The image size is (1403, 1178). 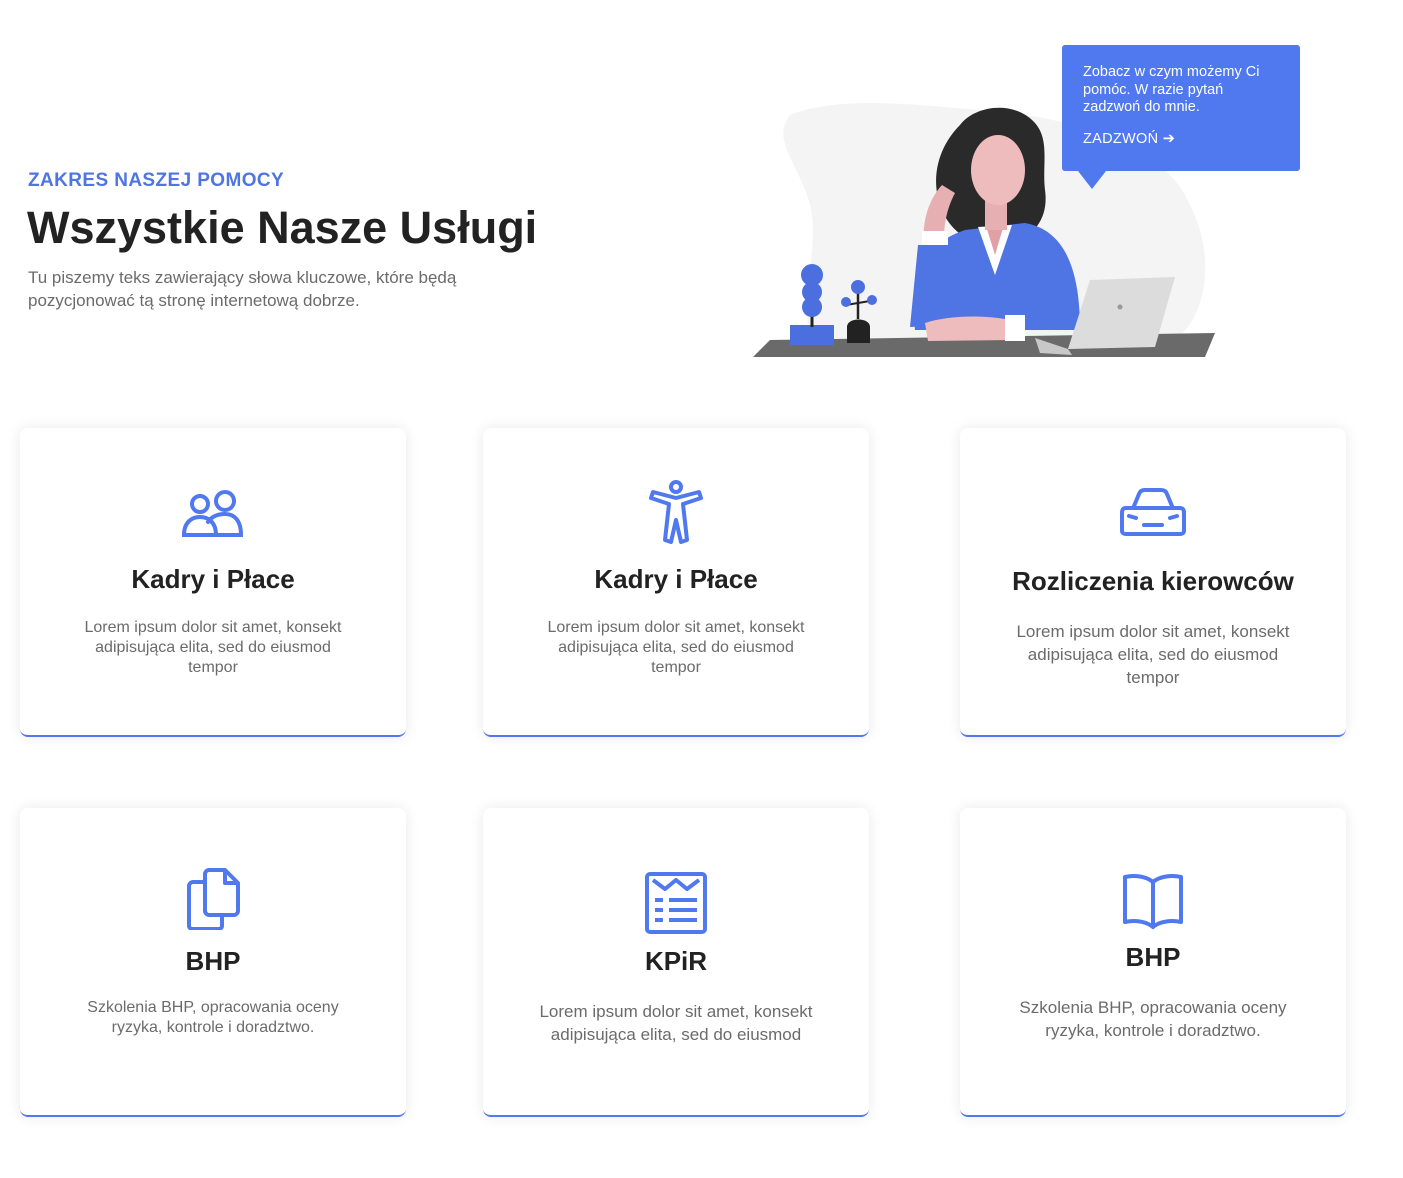 I want to click on newspaper-icon, so click(x=676, y=903).